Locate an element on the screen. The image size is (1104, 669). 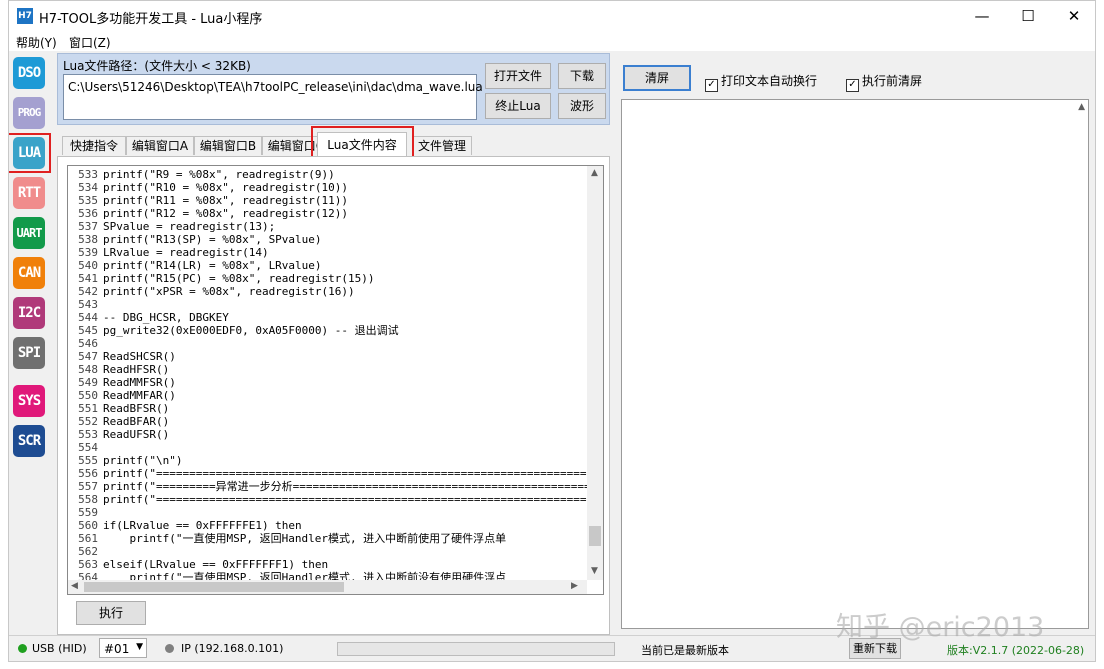
lua-button: LUA is located at coordinates (29, 153).